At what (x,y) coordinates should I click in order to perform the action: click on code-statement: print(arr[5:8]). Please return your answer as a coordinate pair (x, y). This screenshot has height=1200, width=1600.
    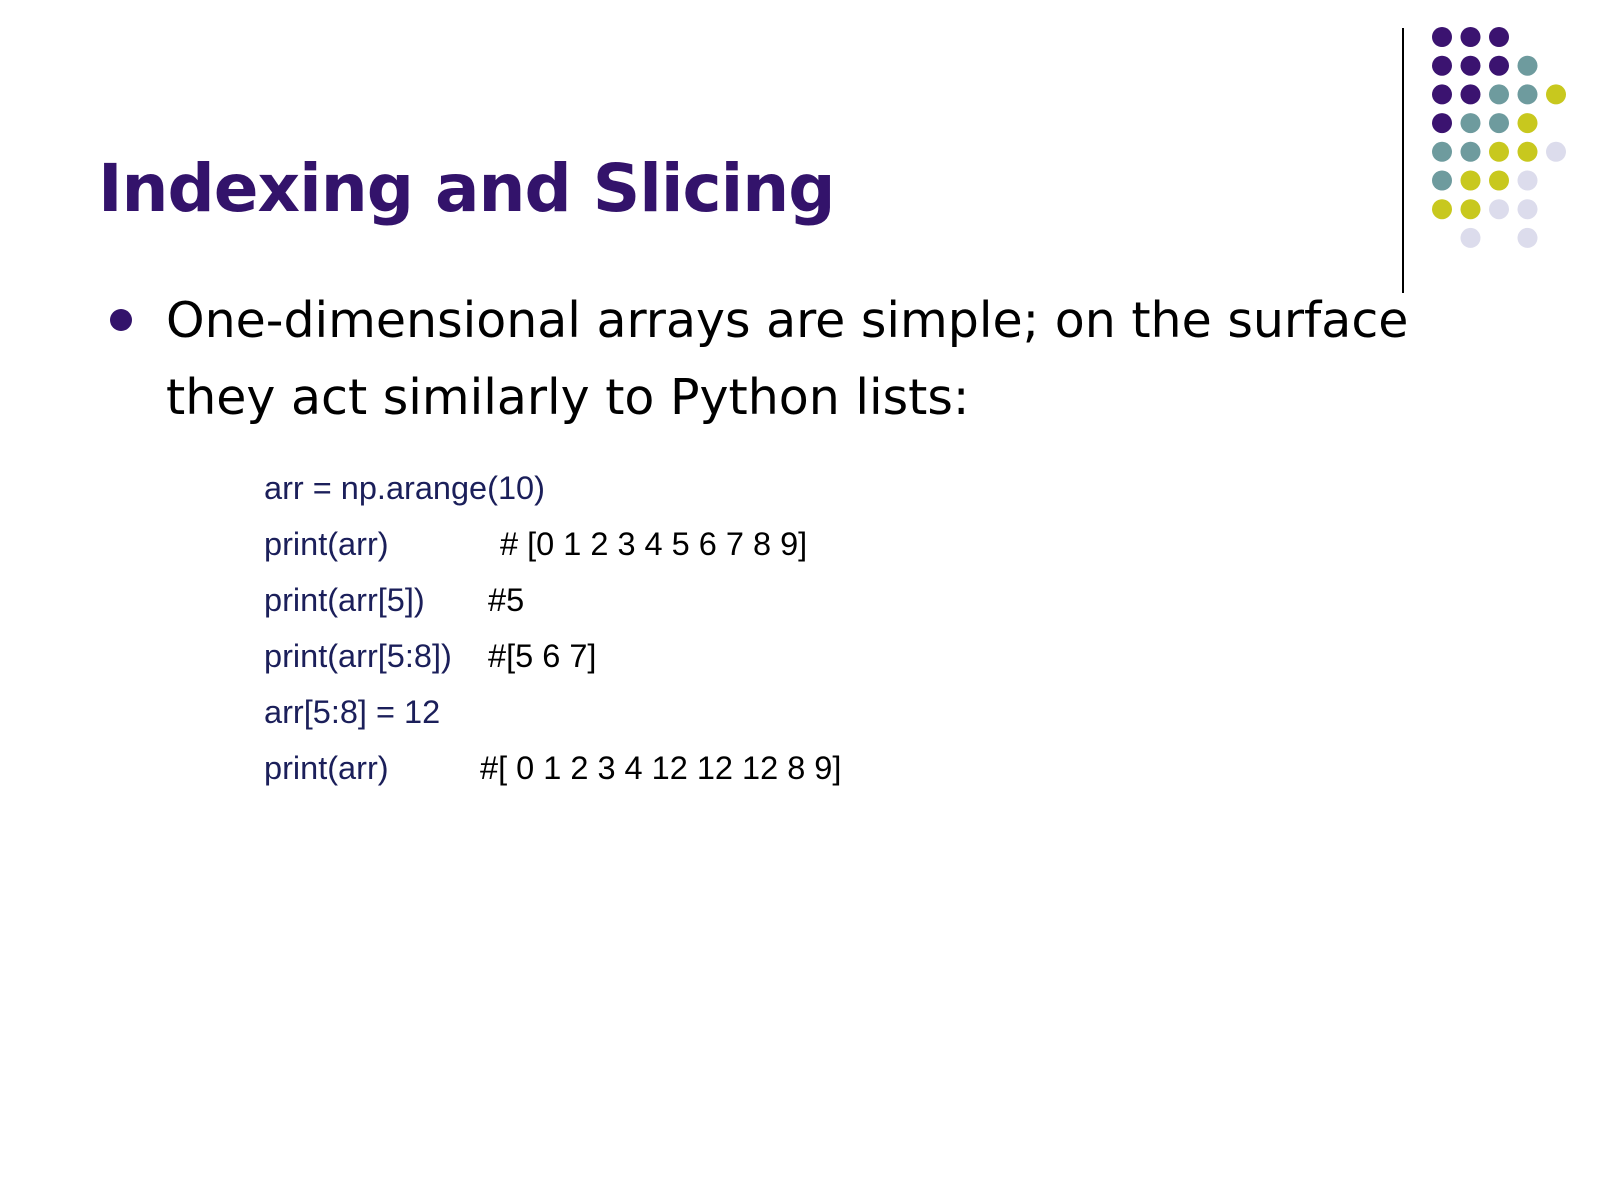
    Looking at the image, I should click on (358, 656).